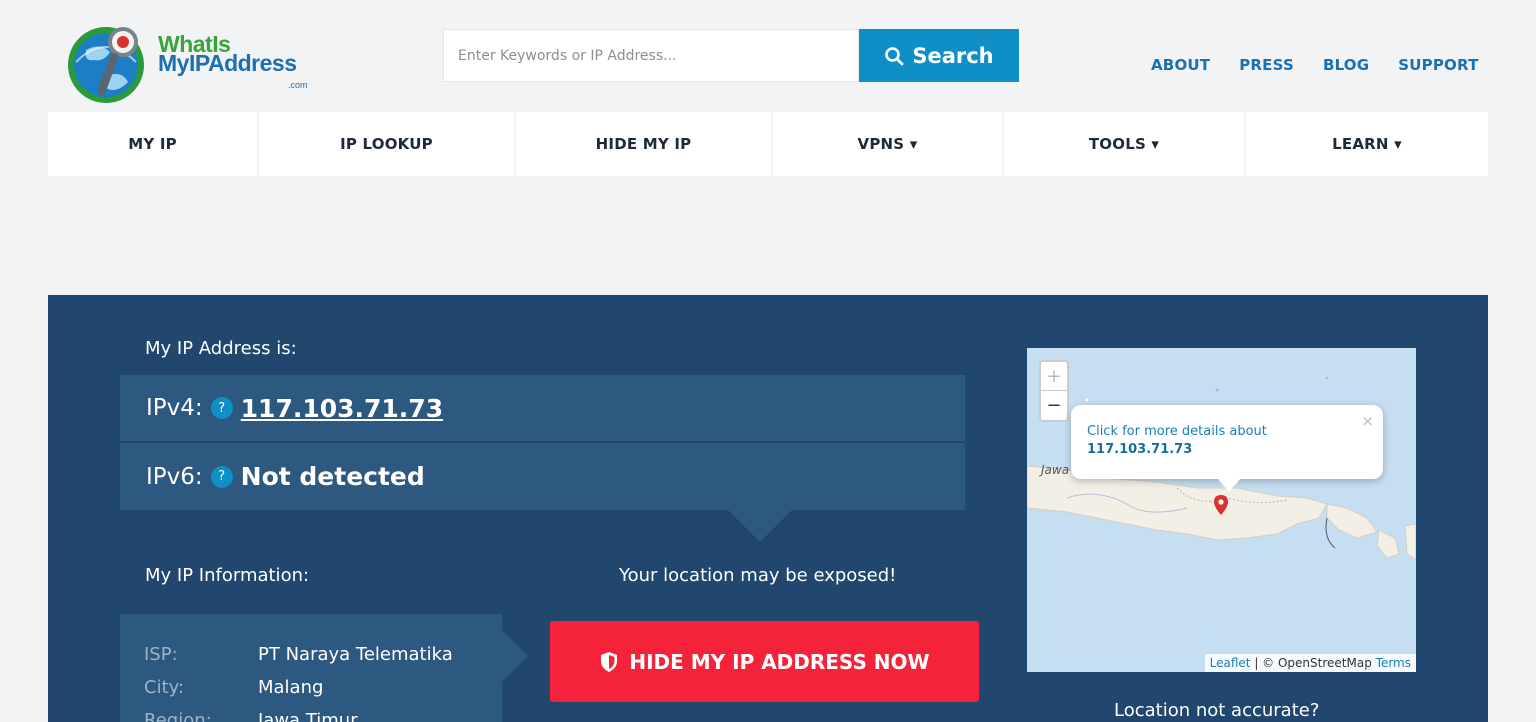  Describe the element at coordinates (779, 661) in the screenshot. I see `hide-ip-button-label: HIDE MY IP ADDRESS NOW` at that location.